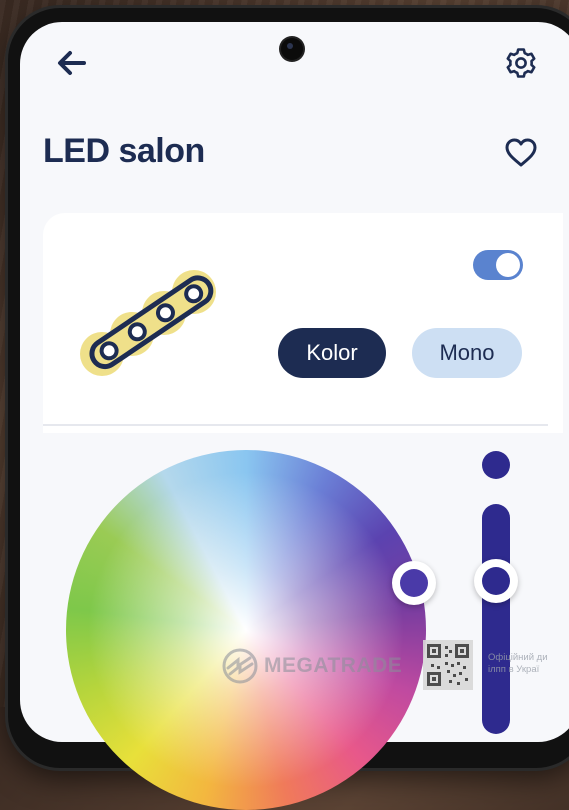 The width and height of the screenshot is (569, 810). What do you see at coordinates (514, 669) in the screenshot?
I see `watermark-caption-line2: ілпп в Украї` at bounding box center [514, 669].